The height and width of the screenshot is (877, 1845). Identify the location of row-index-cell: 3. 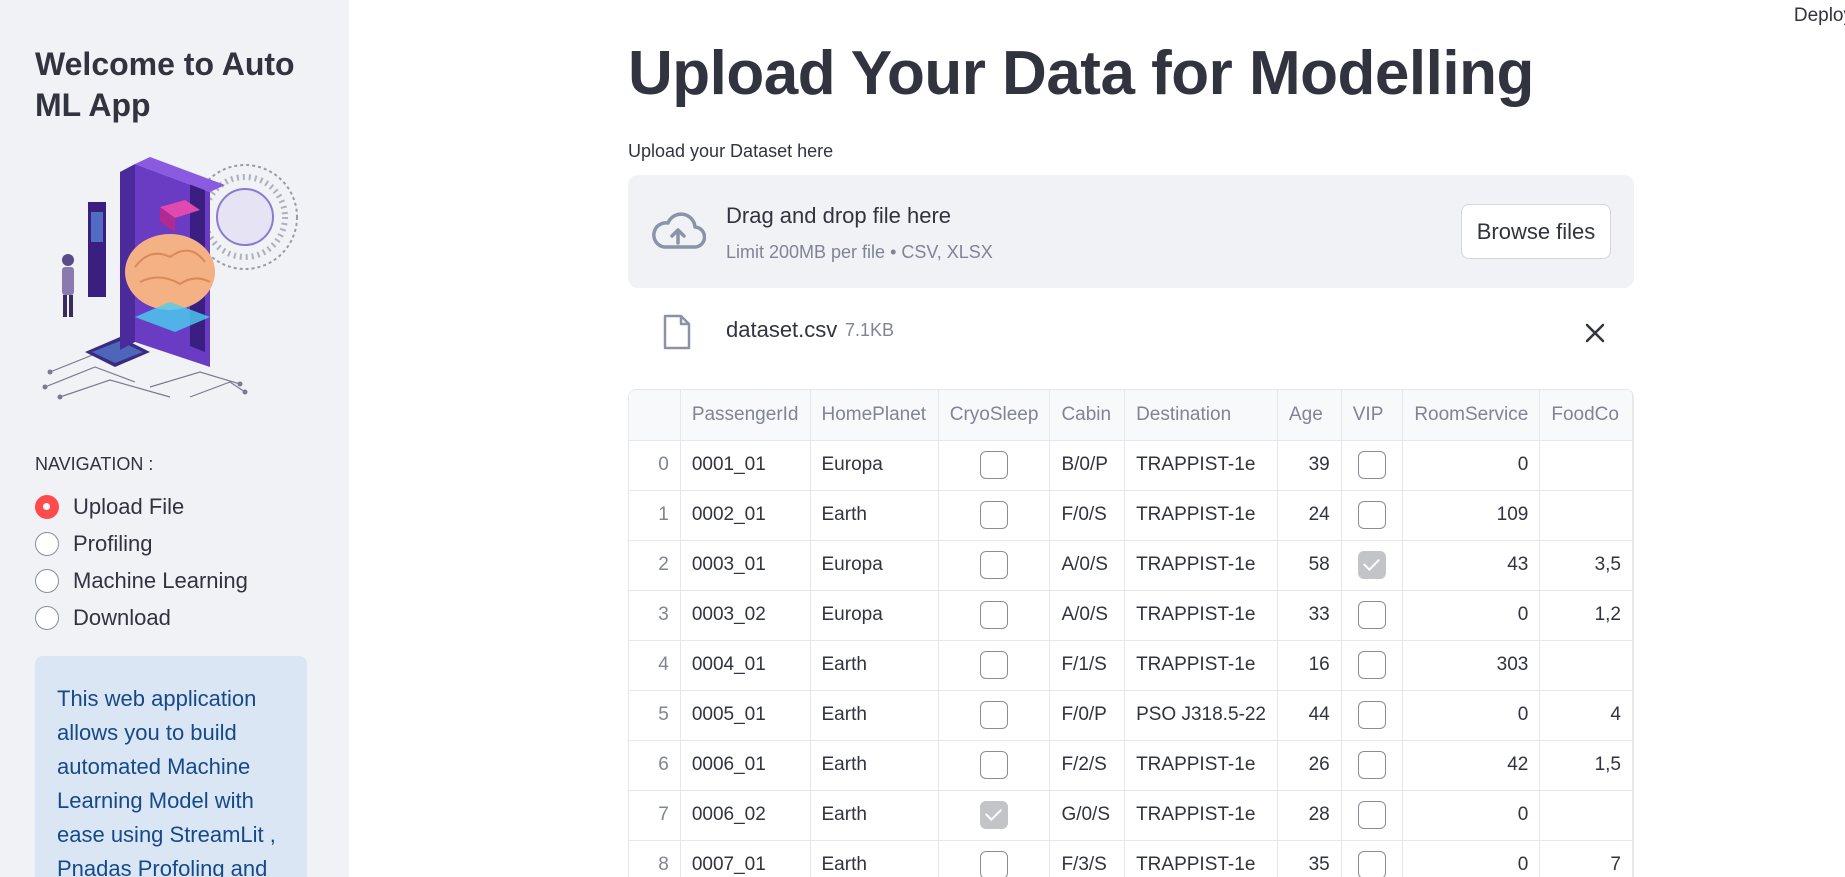
(655, 615).